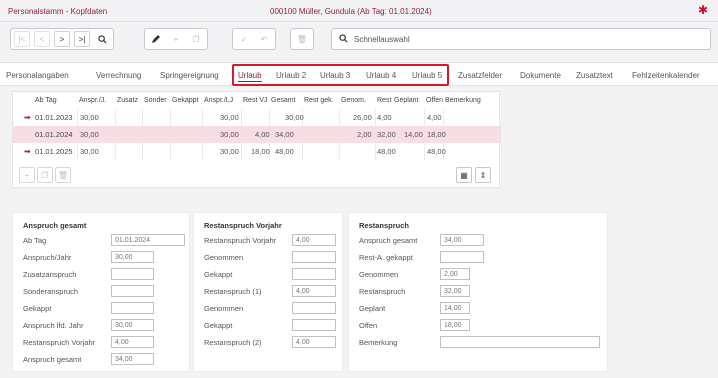 This screenshot has height=378, width=718. What do you see at coordinates (540, 75) in the screenshot?
I see `tab-dokumente: Dokumente` at bounding box center [540, 75].